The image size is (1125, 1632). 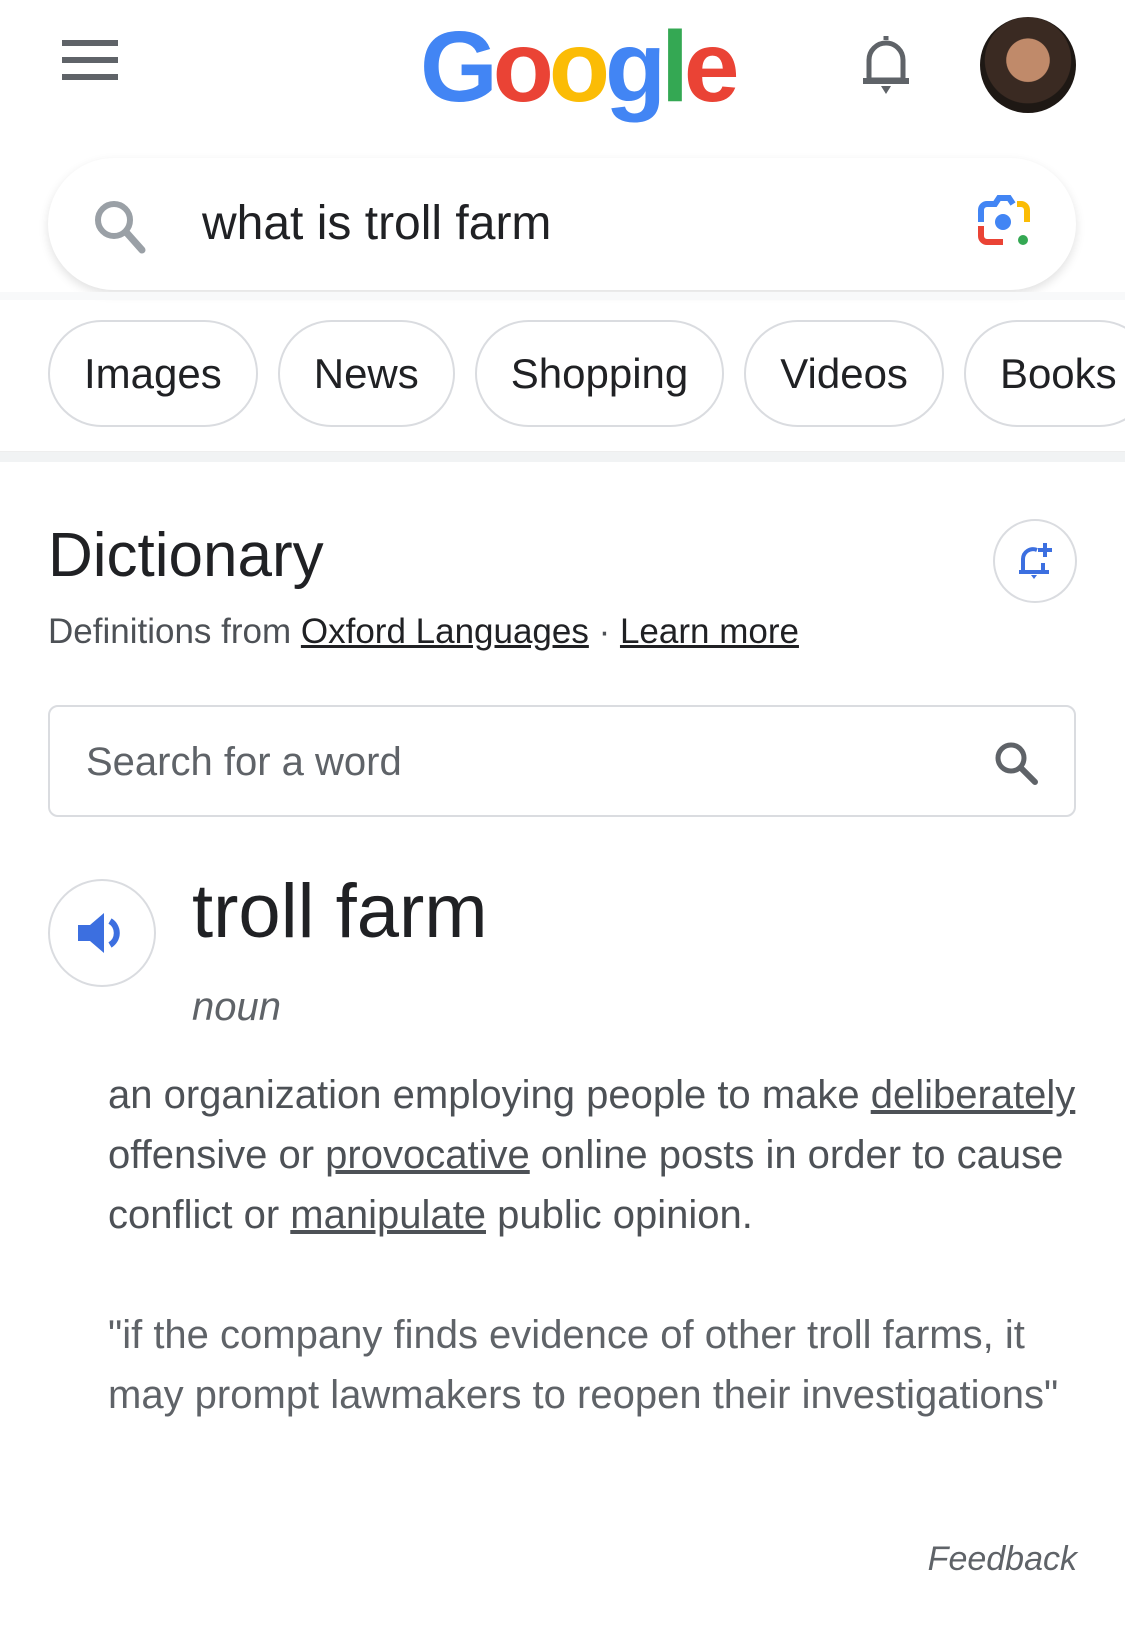 I want to click on word-link-provocative: provocative, so click(x=427, y=1155).